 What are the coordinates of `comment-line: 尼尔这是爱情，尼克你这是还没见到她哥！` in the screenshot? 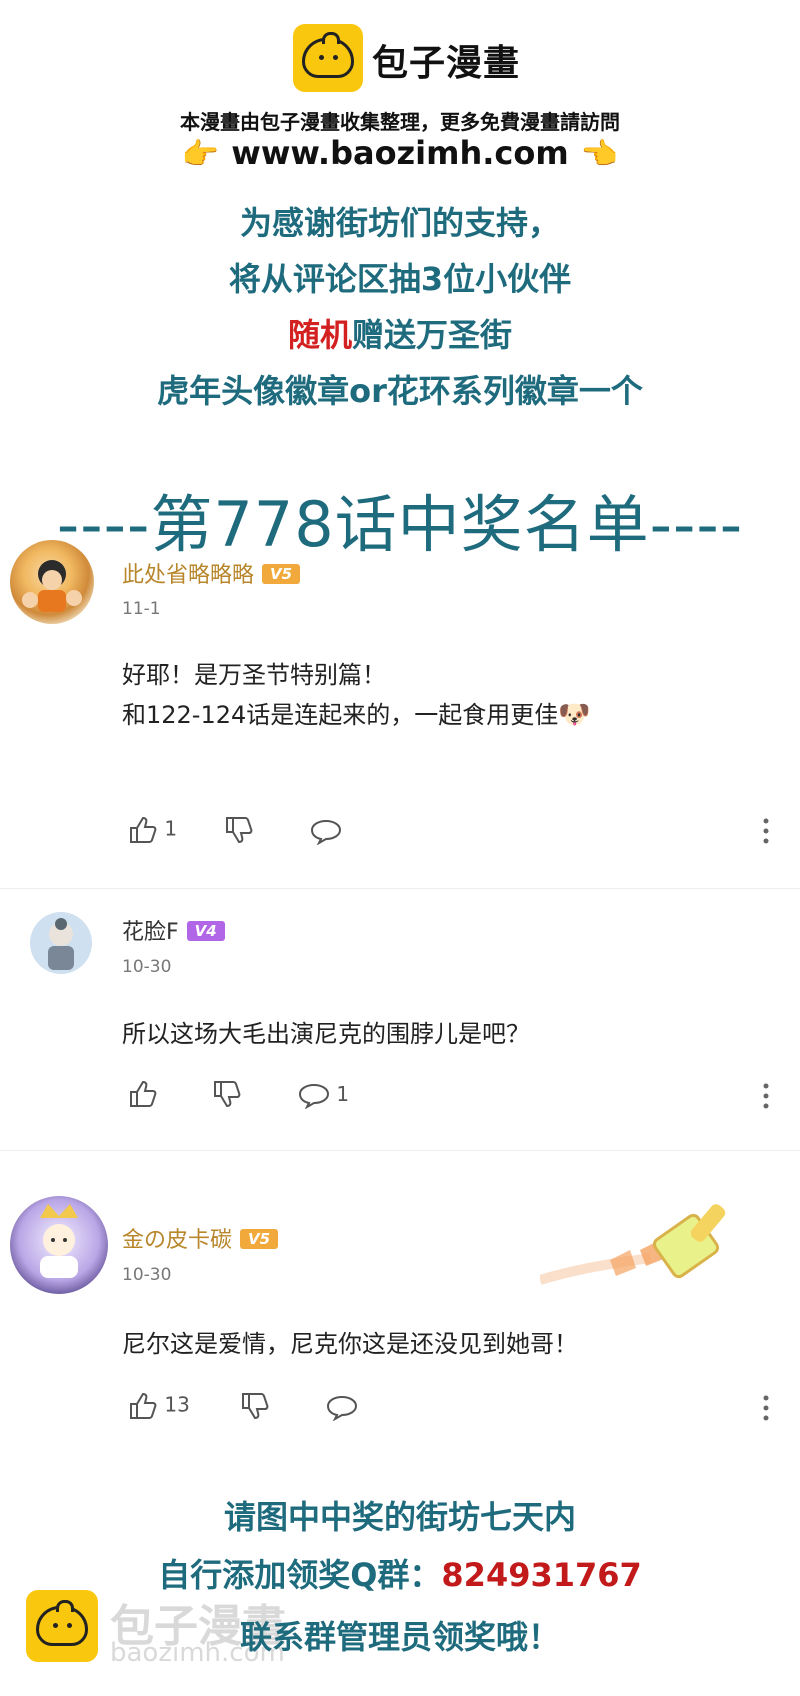 It's located at (350, 1344).